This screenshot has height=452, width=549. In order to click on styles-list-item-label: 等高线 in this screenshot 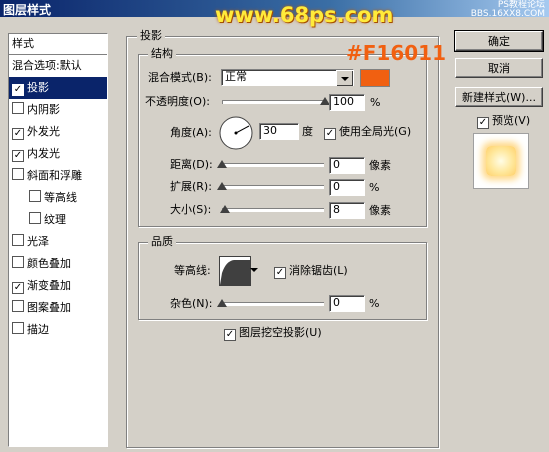, I will do `click(60, 197)`.